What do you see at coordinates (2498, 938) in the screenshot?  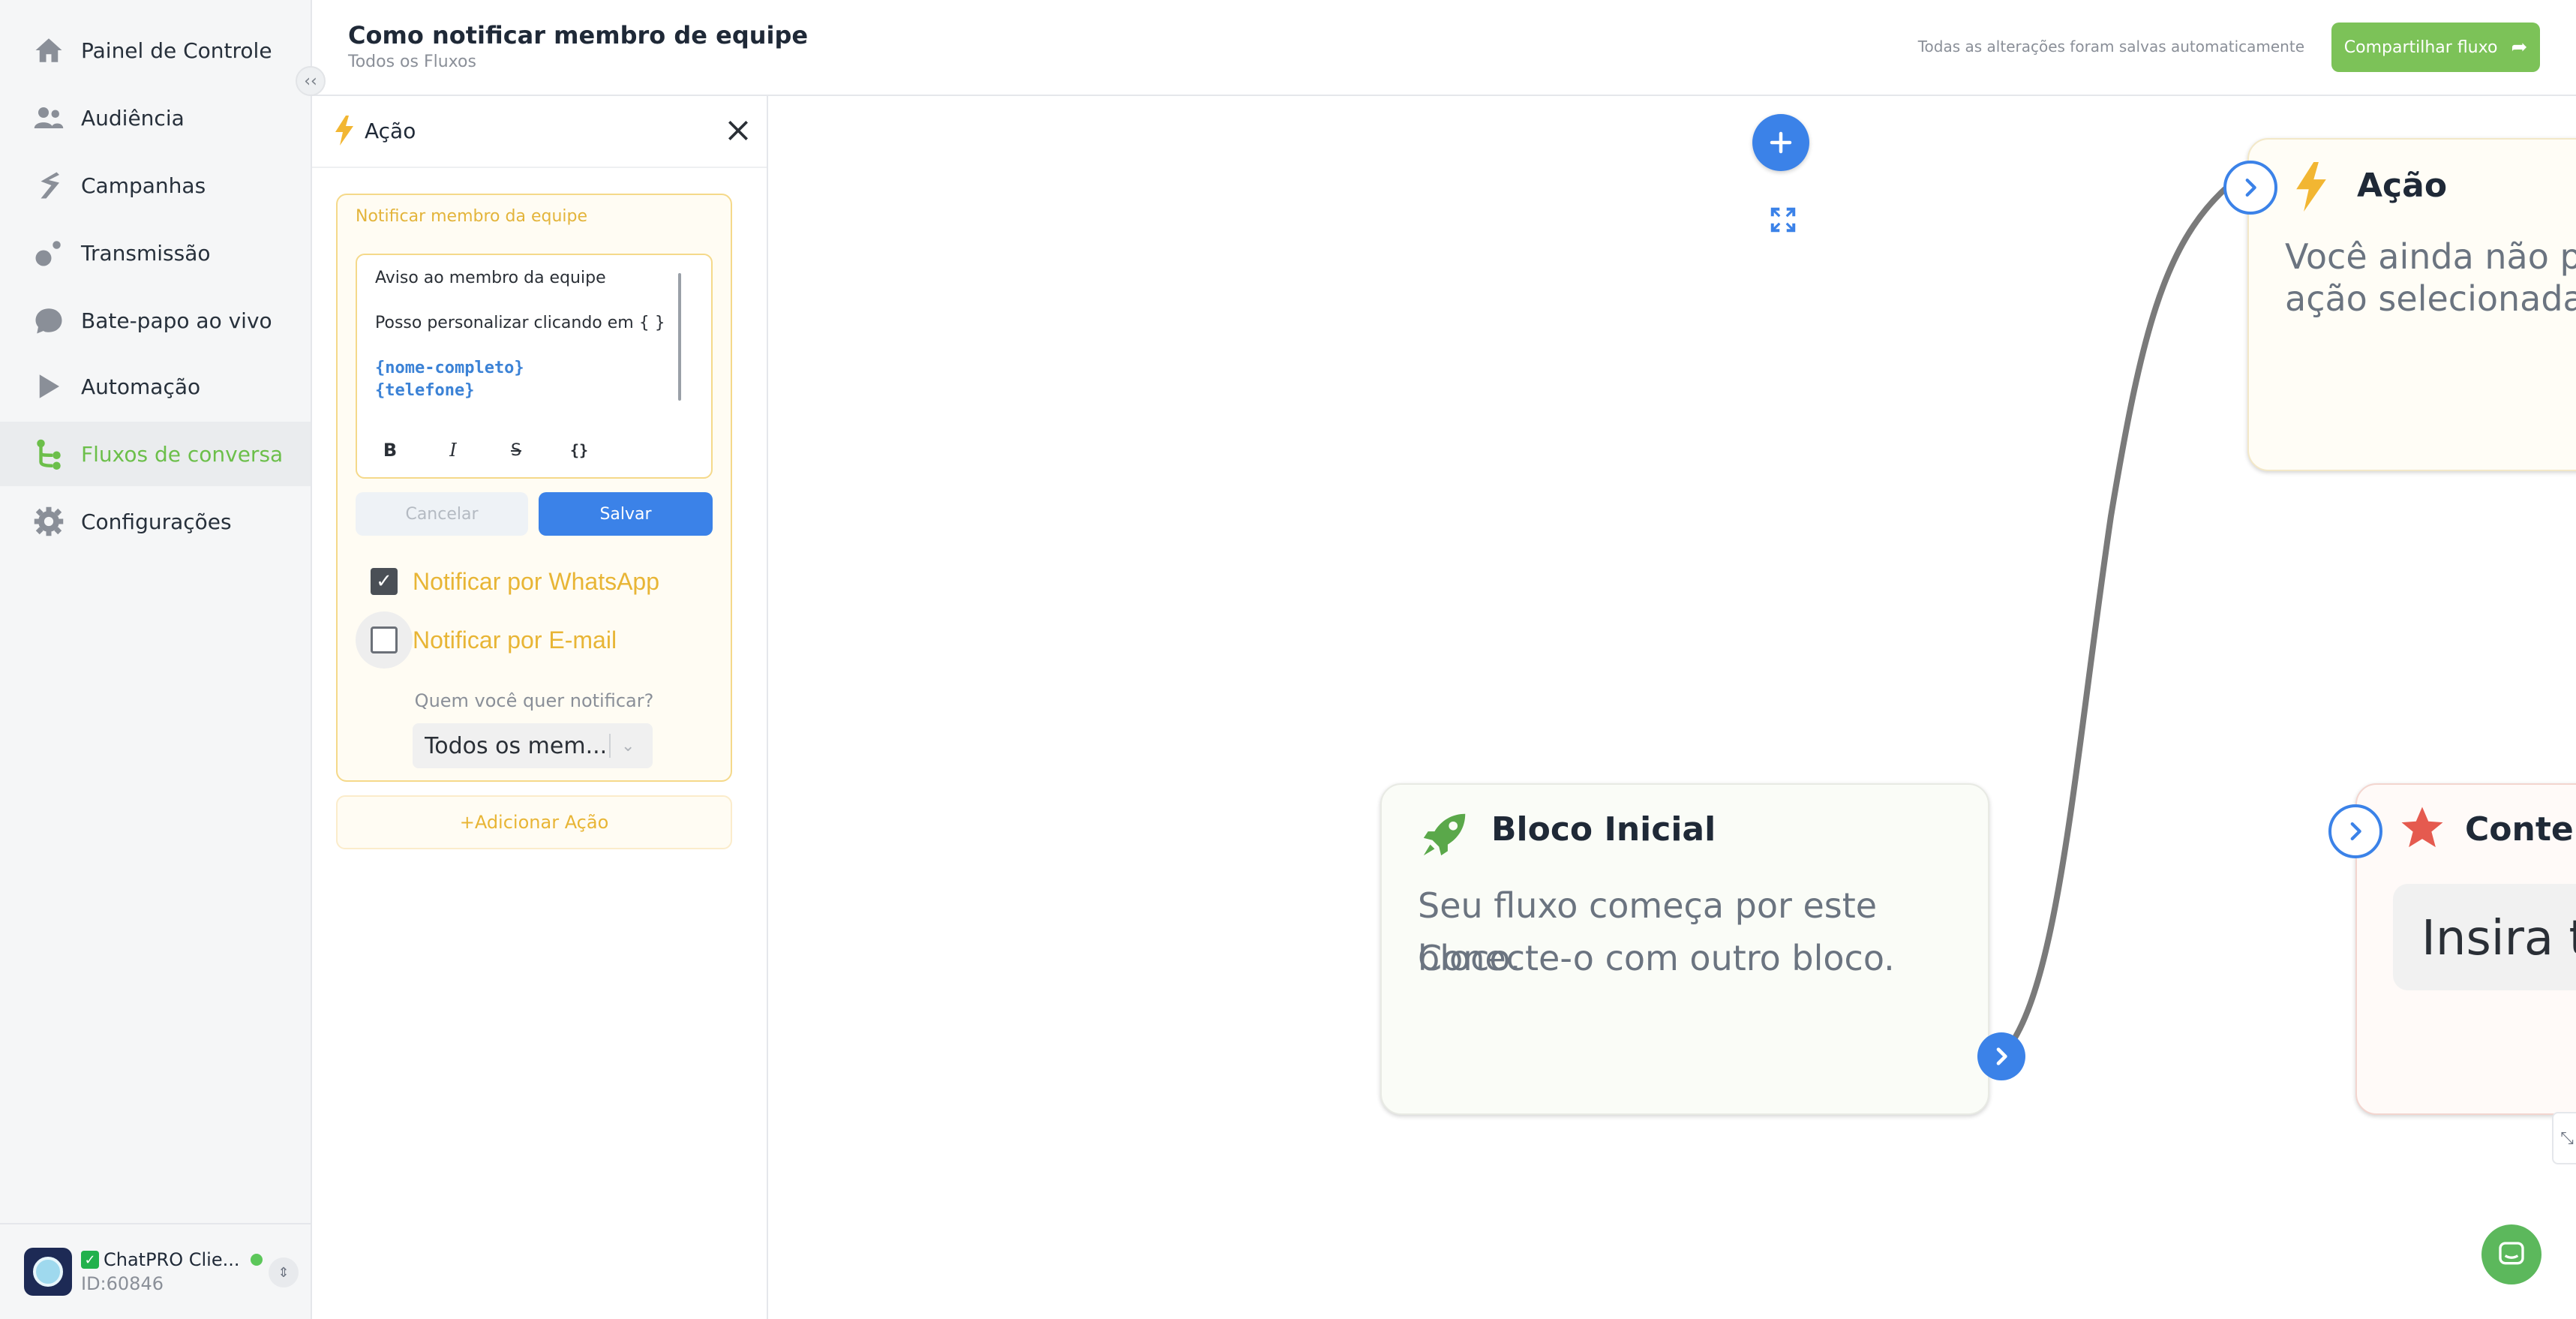 I see `content-input-text: Insira te` at bounding box center [2498, 938].